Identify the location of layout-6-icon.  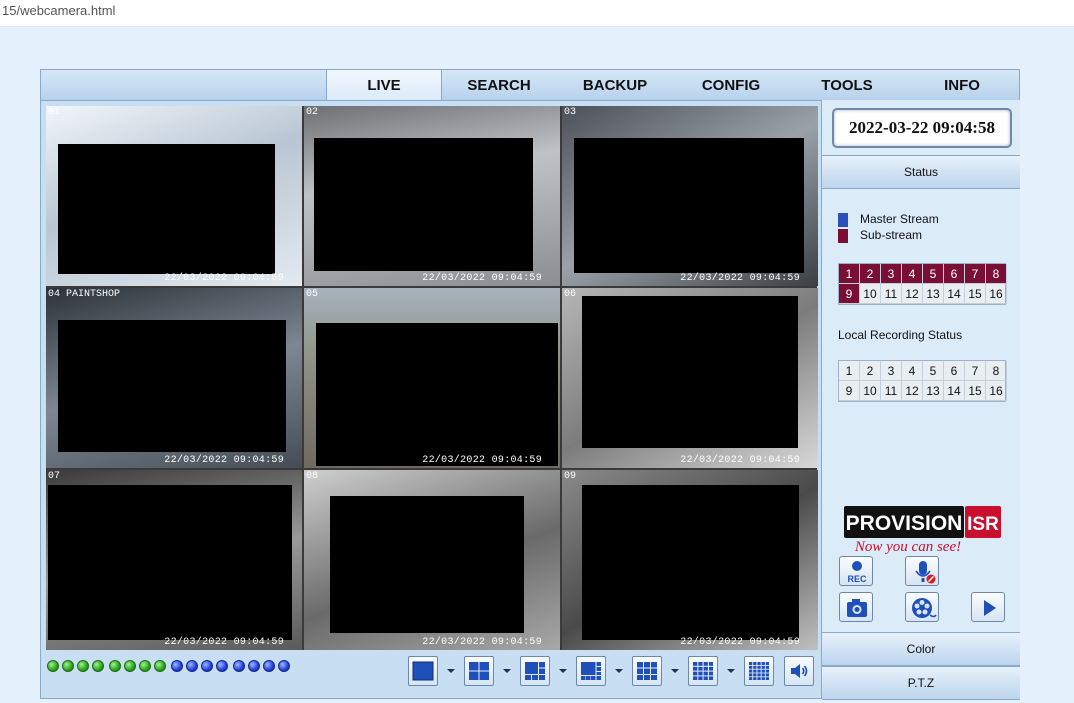
(535, 671).